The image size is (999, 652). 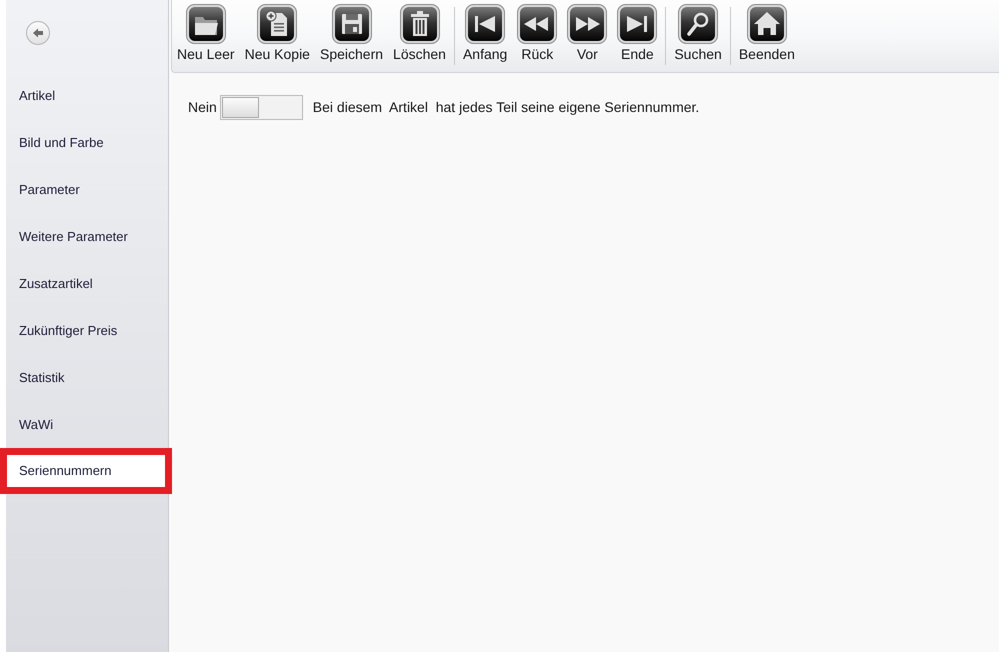 What do you see at coordinates (485, 24) in the screenshot?
I see `skip-back-icon` at bounding box center [485, 24].